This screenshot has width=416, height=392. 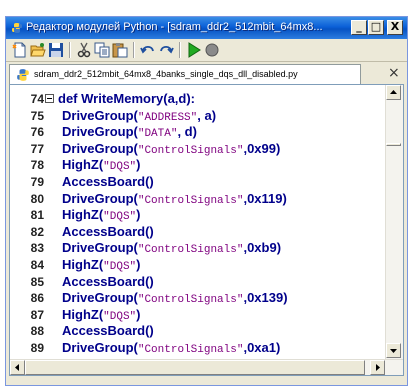 What do you see at coordinates (56, 50) in the screenshot?
I see `save-icon` at bounding box center [56, 50].